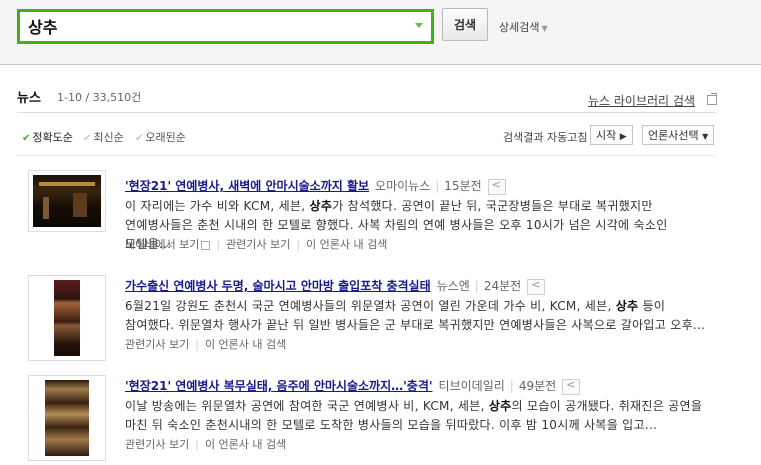  I want to click on autocorrect-start-button: 시작 ▶, so click(611, 135).